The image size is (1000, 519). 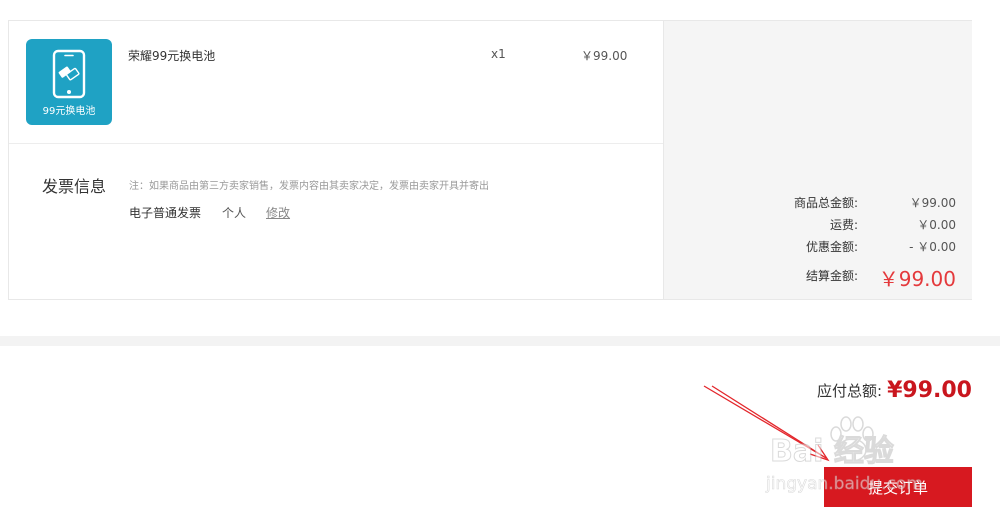 What do you see at coordinates (278, 212) in the screenshot?
I see `invoice-edit-link: 修改` at bounding box center [278, 212].